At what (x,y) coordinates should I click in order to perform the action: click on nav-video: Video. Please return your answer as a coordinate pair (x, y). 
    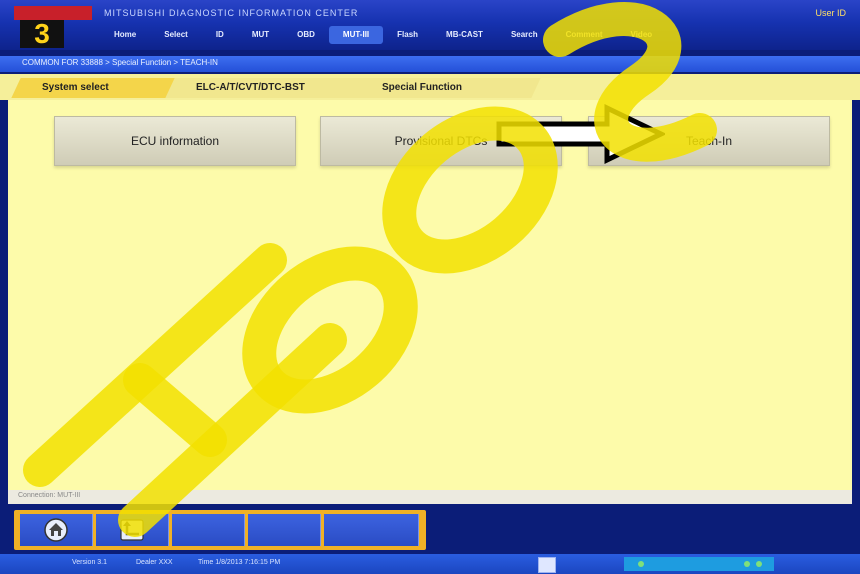
    Looking at the image, I should click on (642, 35).